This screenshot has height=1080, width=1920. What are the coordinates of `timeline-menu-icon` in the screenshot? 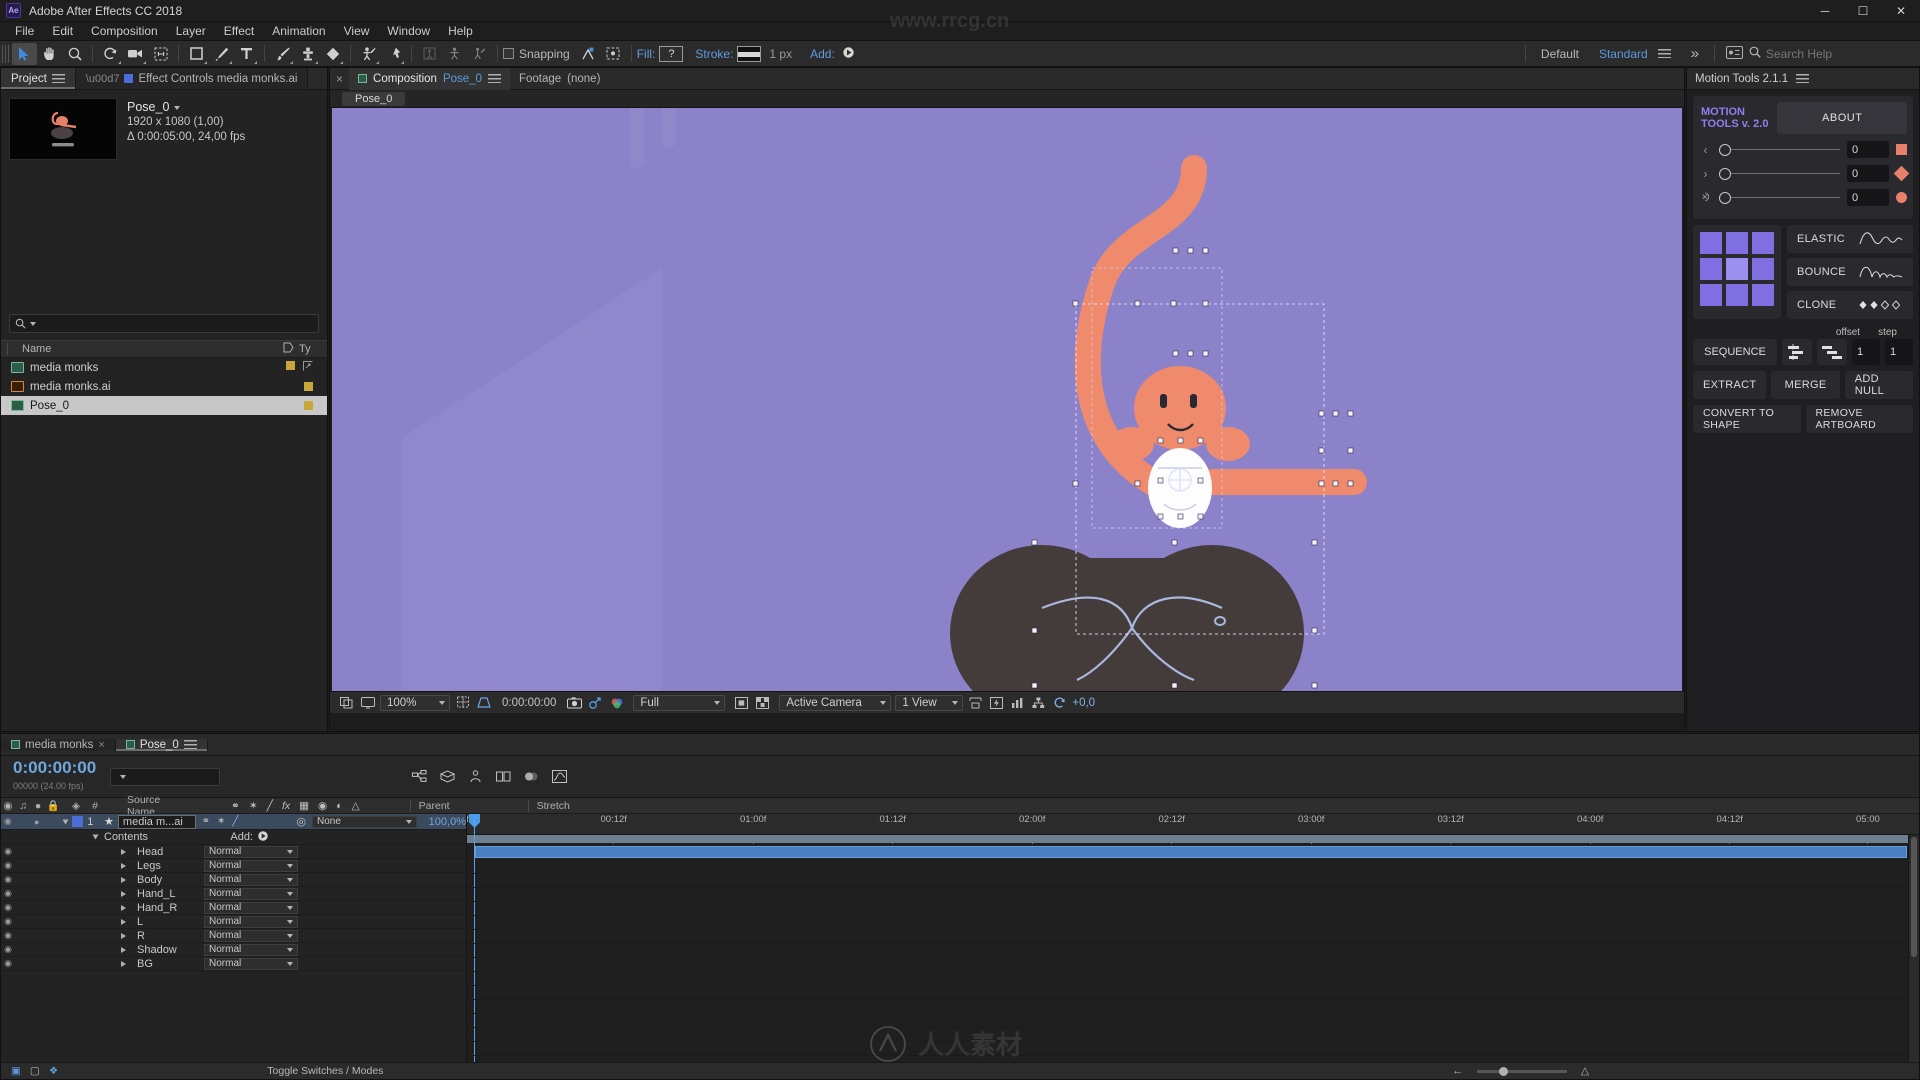 It's located at (190, 744).